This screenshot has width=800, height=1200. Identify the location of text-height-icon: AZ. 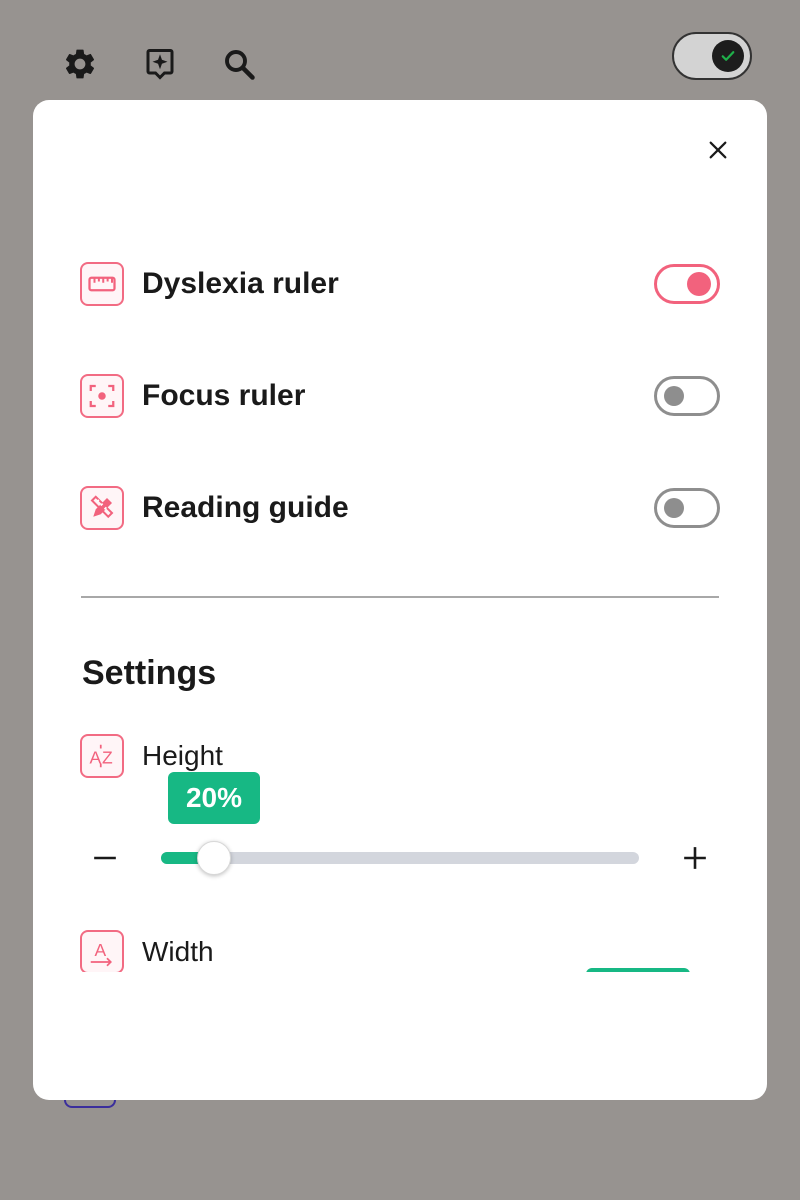
(102, 756).